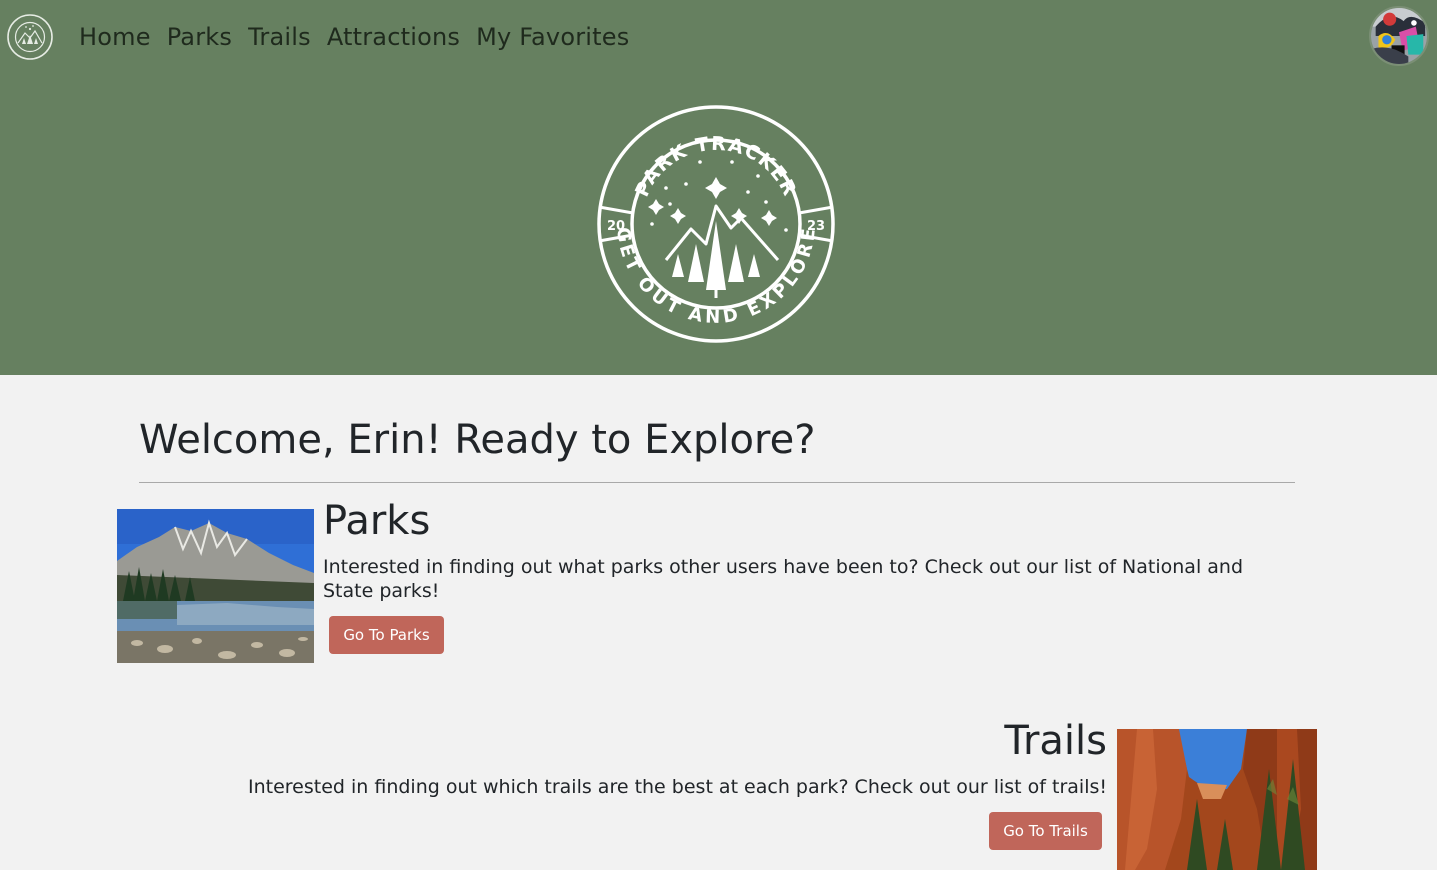  Describe the element at coordinates (377, 521) in the screenshot. I see `parks-heading: Parks` at that location.